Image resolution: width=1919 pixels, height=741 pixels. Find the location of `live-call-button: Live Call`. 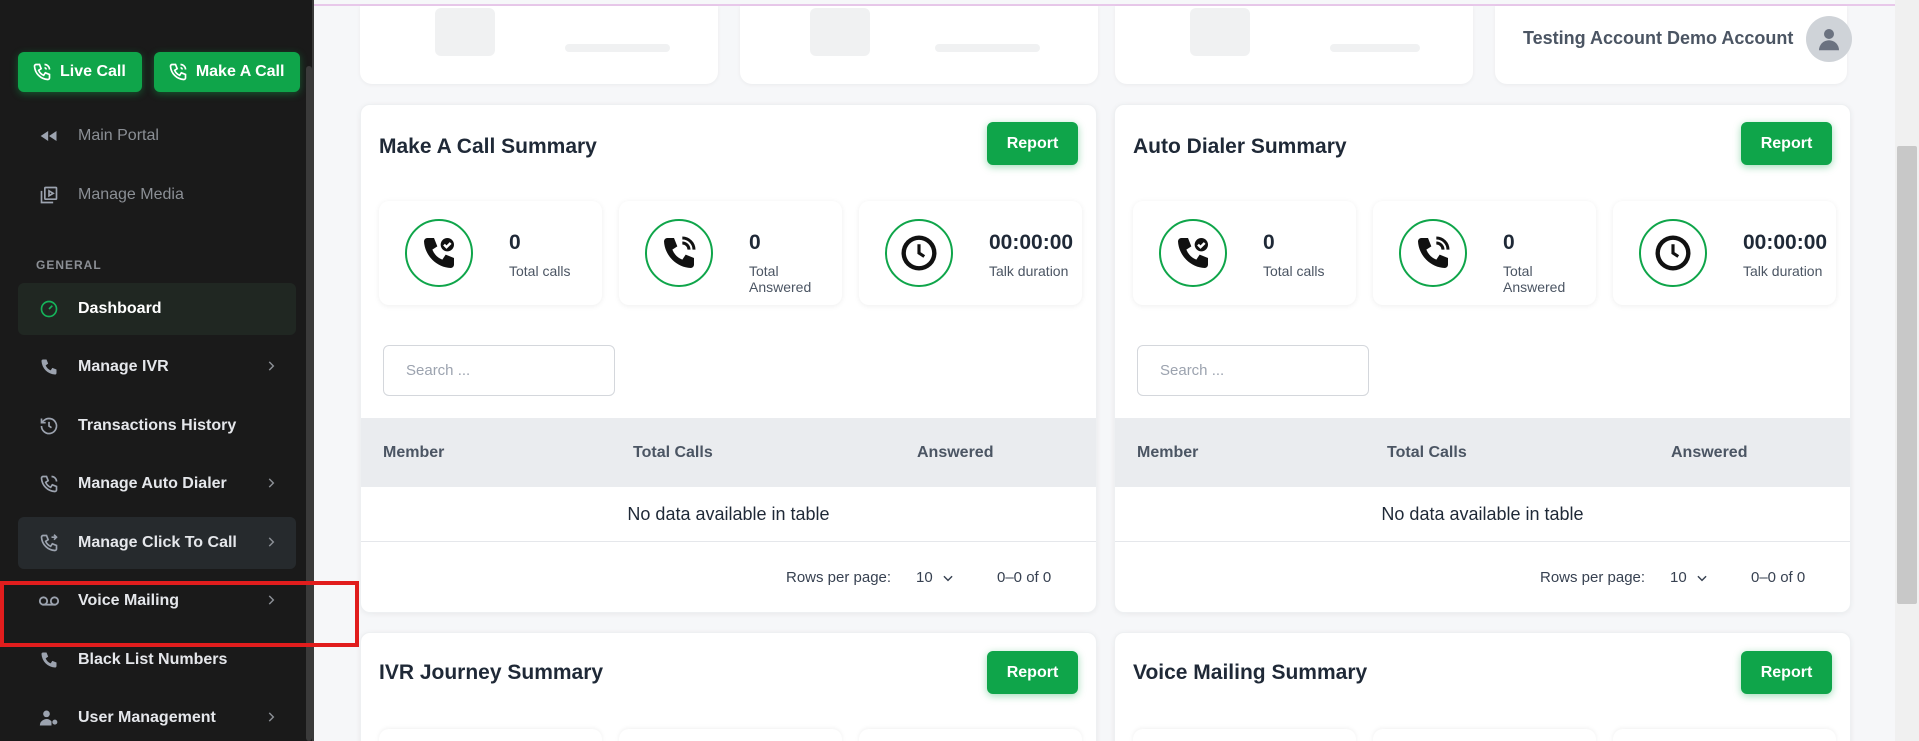

live-call-button: Live Call is located at coordinates (80, 72).